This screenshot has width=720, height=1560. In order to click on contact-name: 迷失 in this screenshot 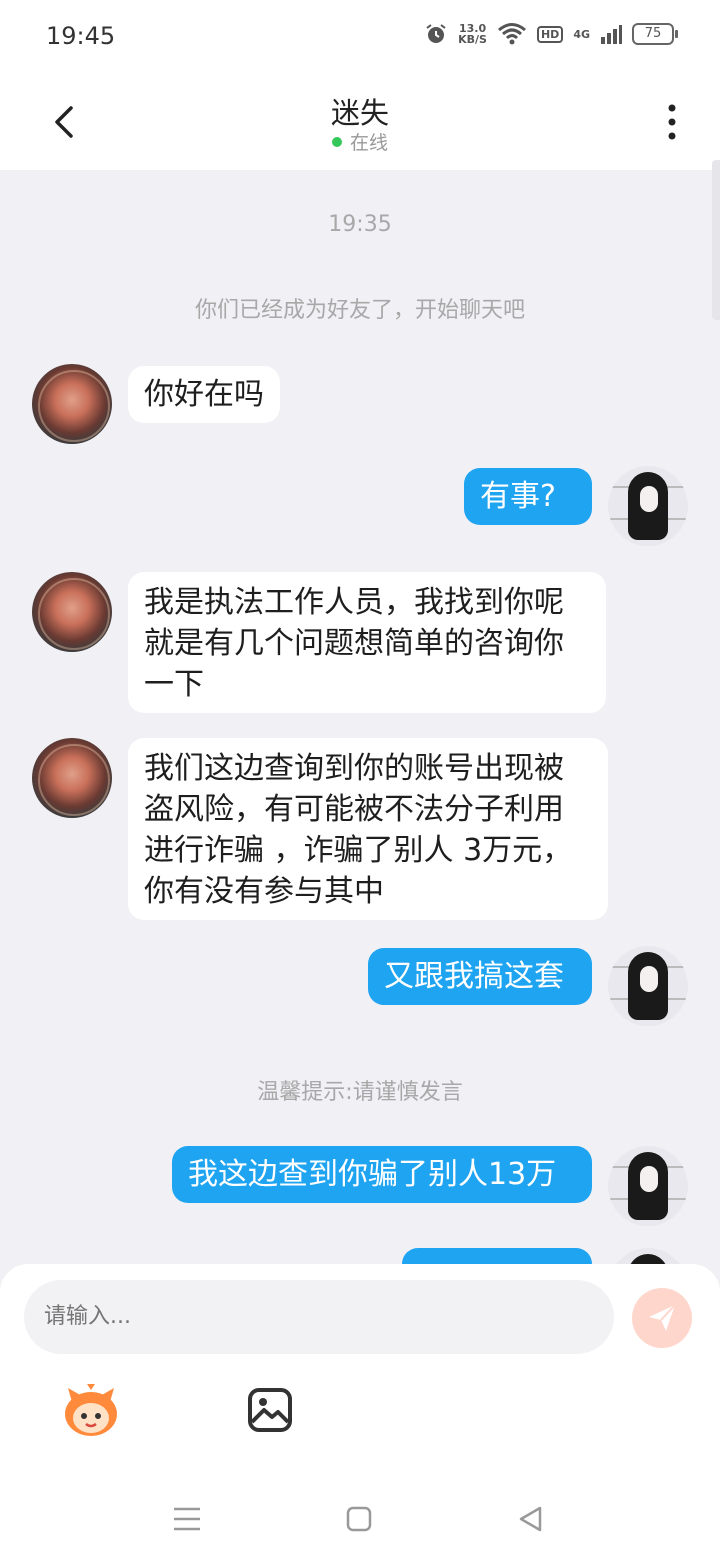, I will do `click(359, 113)`.